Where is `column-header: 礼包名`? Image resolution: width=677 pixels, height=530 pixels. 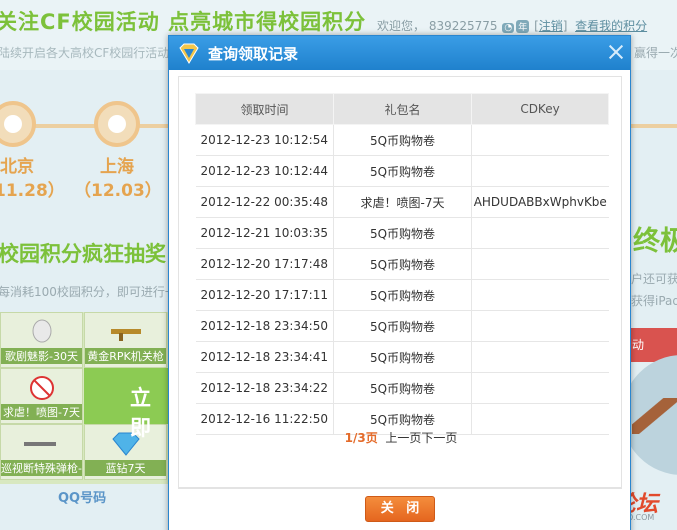
column-header: 礼包名 is located at coordinates (402, 109).